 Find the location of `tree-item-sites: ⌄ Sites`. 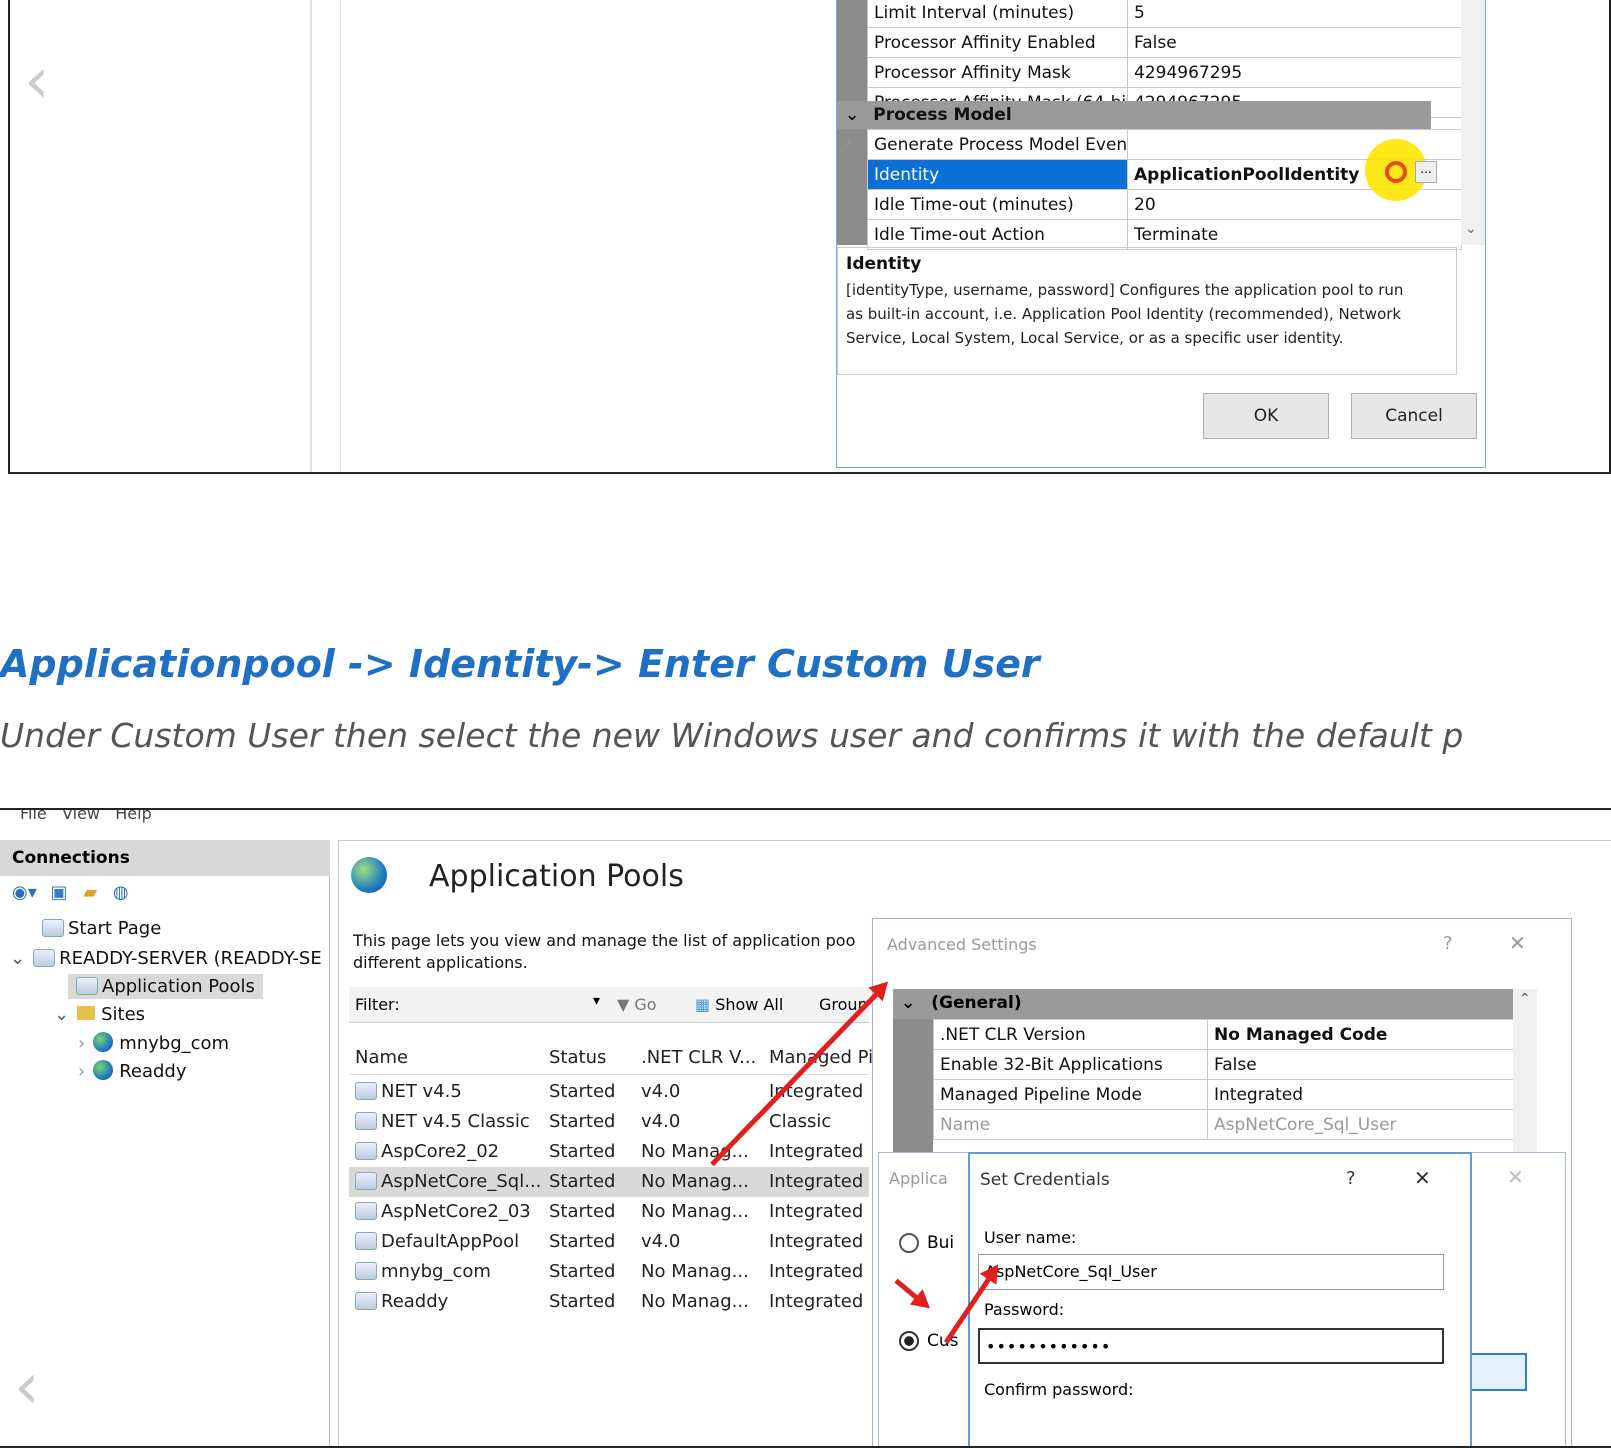

tree-item-sites: ⌄ Sites is located at coordinates (99, 1014).